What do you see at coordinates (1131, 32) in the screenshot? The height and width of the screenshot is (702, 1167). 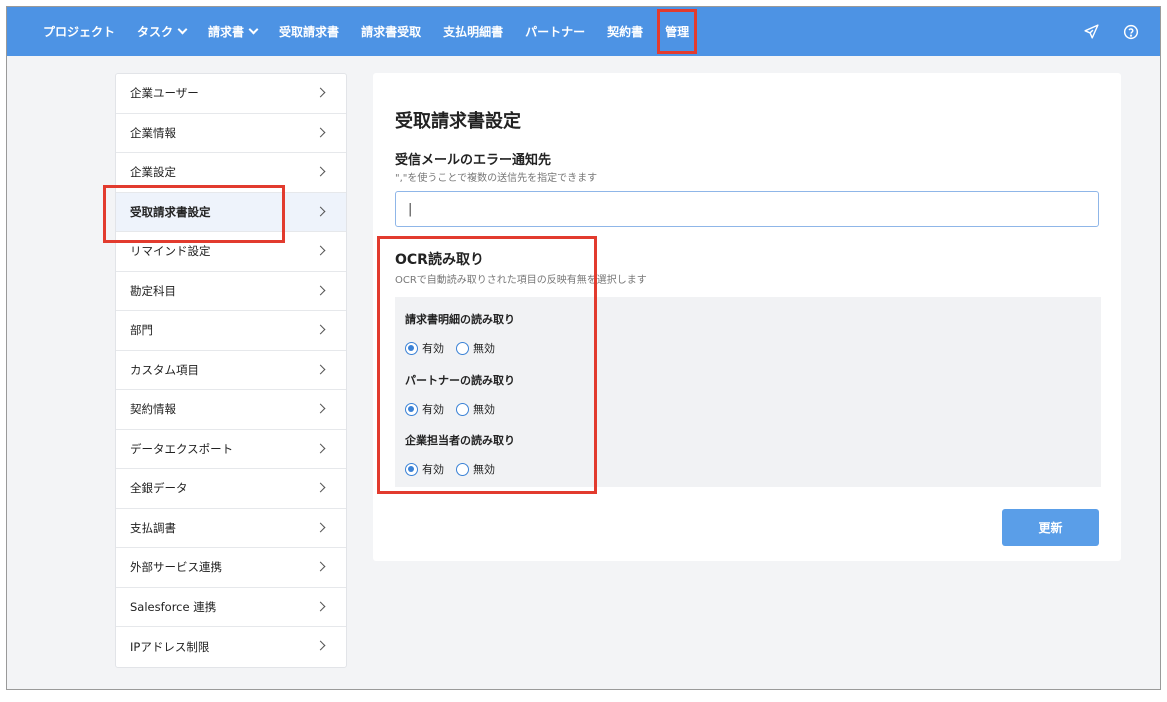 I see `help-circle-icon` at bounding box center [1131, 32].